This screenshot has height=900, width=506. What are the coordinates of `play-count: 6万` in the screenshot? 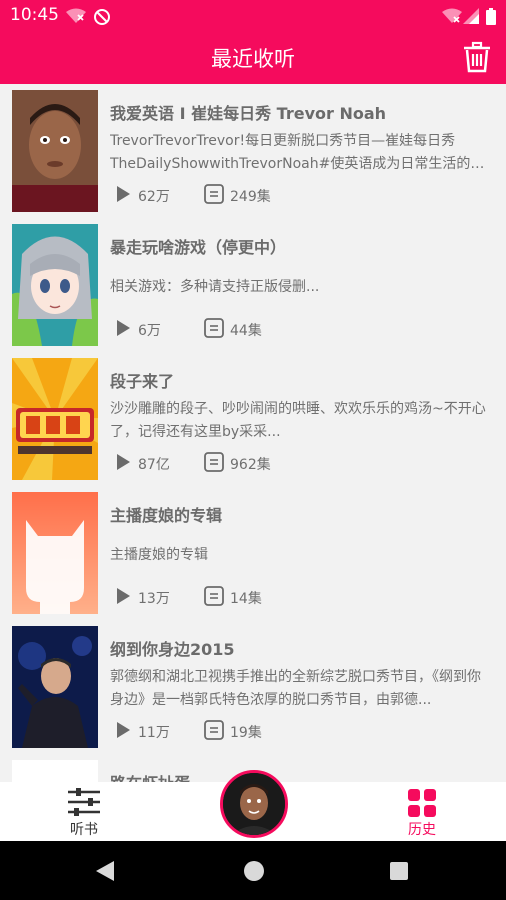 It's located at (149, 331).